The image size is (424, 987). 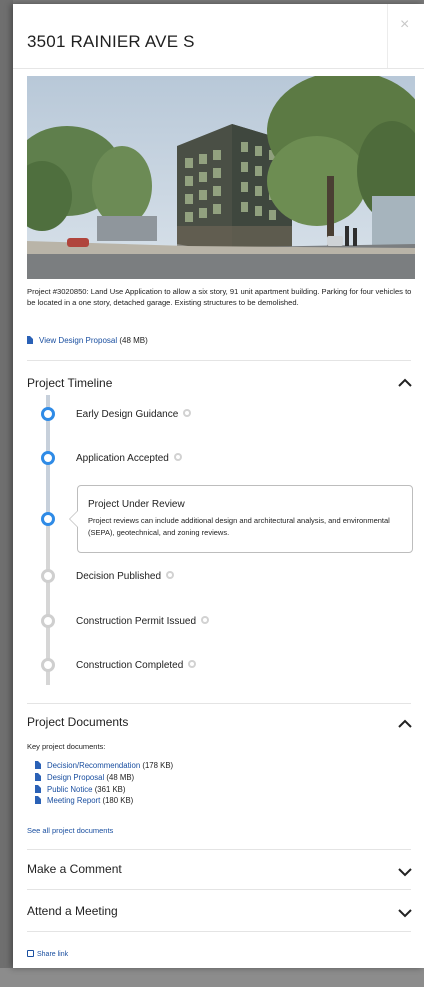 I want to click on document-item: Decision/Recommendation (178 KB), so click(x=104, y=766).